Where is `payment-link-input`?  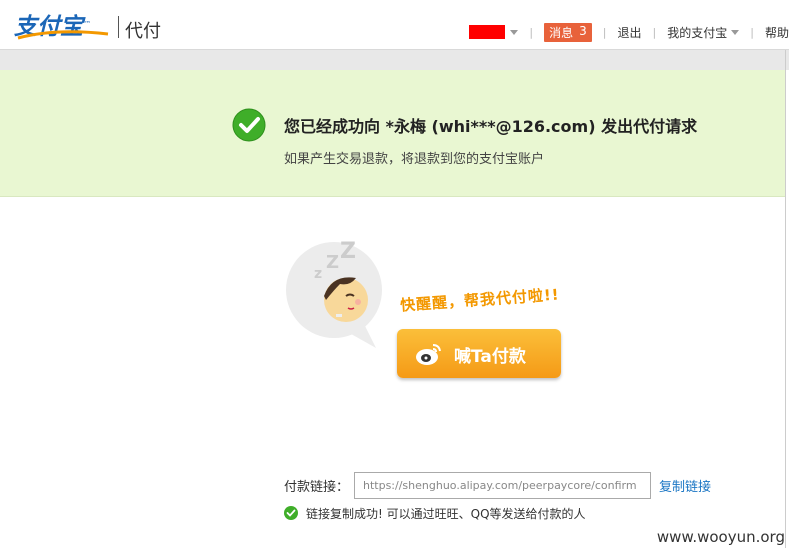 payment-link-input is located at coordinates (502, 485).